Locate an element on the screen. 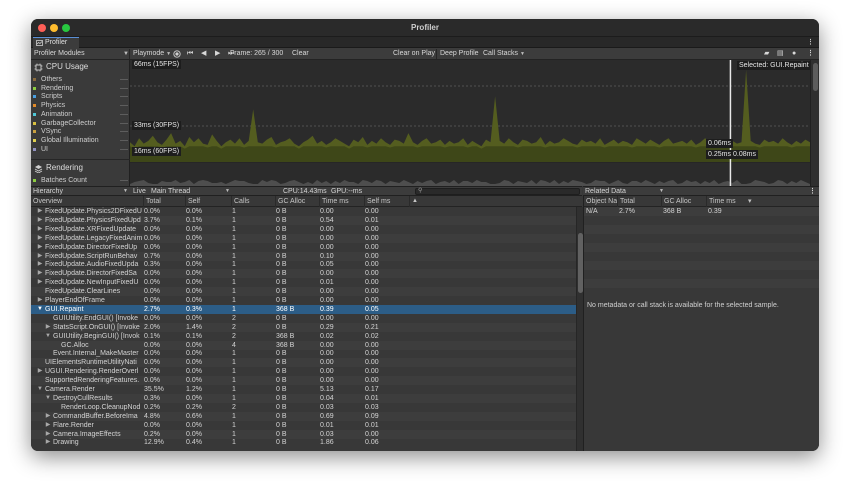  sort-arrow-icon: ▲ is located at coordinates (416, 201).